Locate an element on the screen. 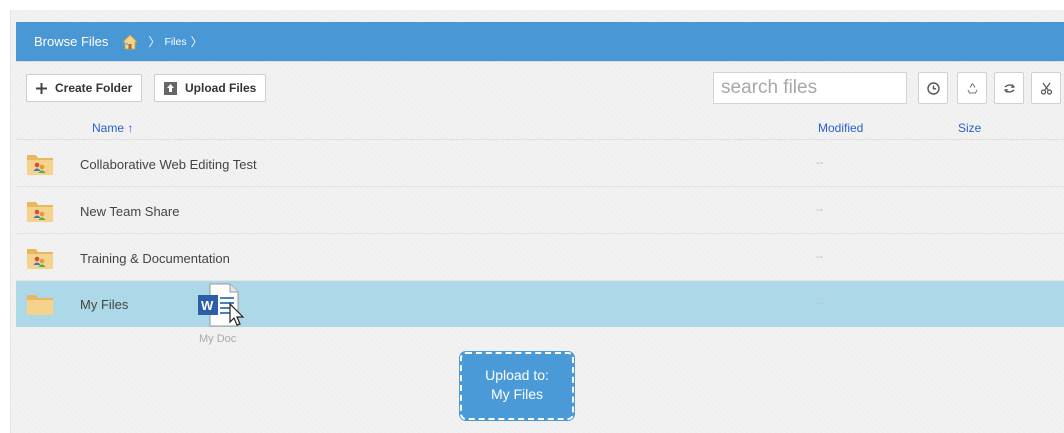  dragged-word-document-icon: W is located at coordinates (224, 306).